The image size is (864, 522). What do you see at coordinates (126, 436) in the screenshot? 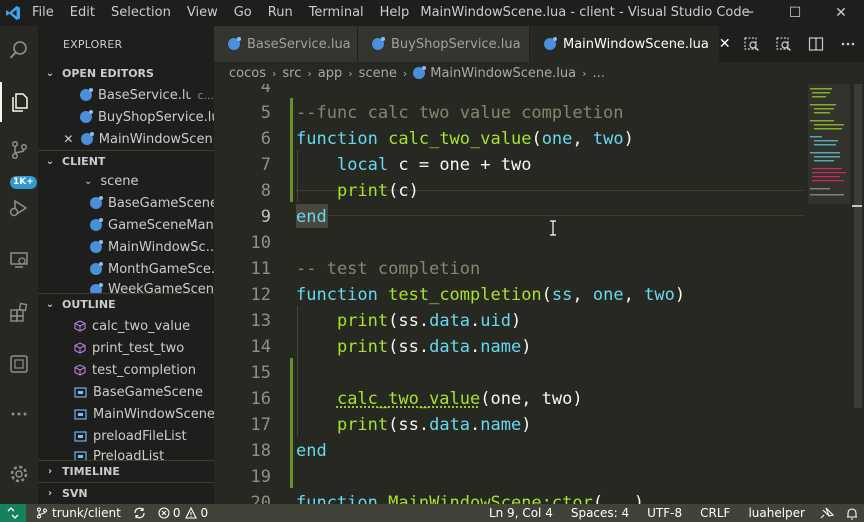
I see `outline-item: preloadFileList` at bounding box center [126, 436].